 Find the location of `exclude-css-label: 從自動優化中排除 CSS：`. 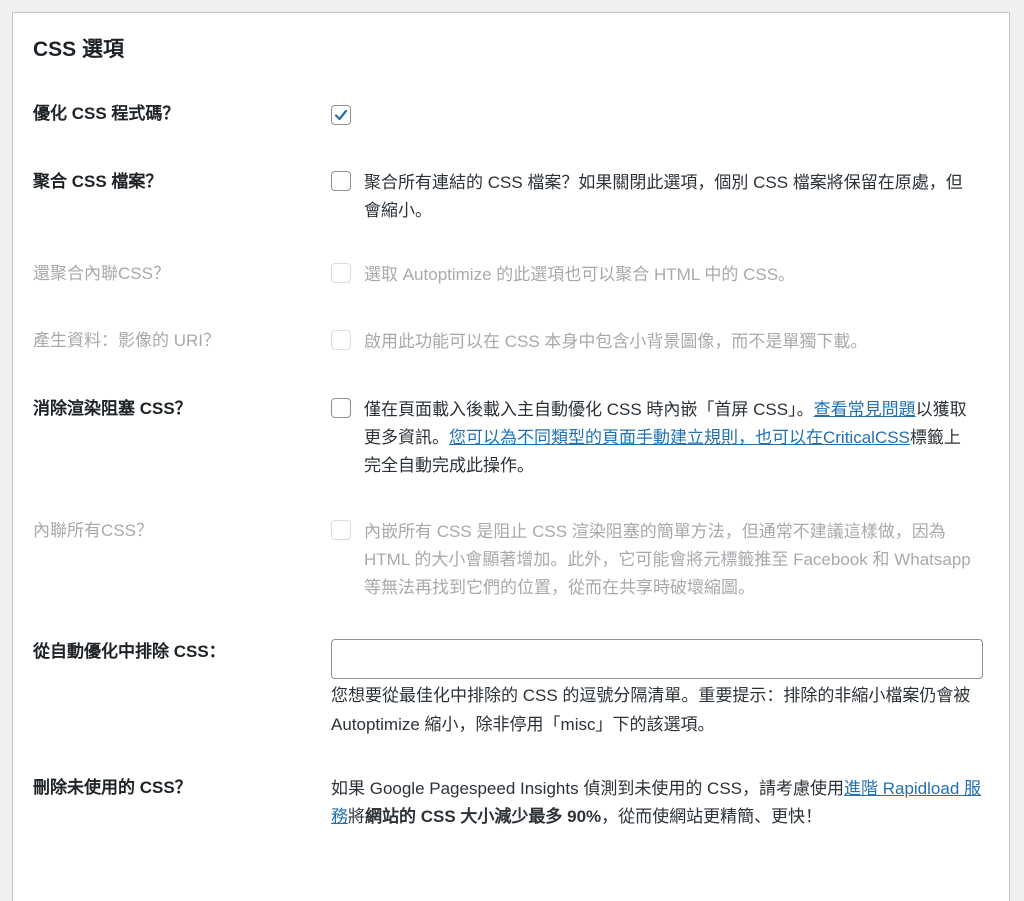

exclude-css-label: 從自動優化中排除 CSS： is located at coordinates (129, 651).